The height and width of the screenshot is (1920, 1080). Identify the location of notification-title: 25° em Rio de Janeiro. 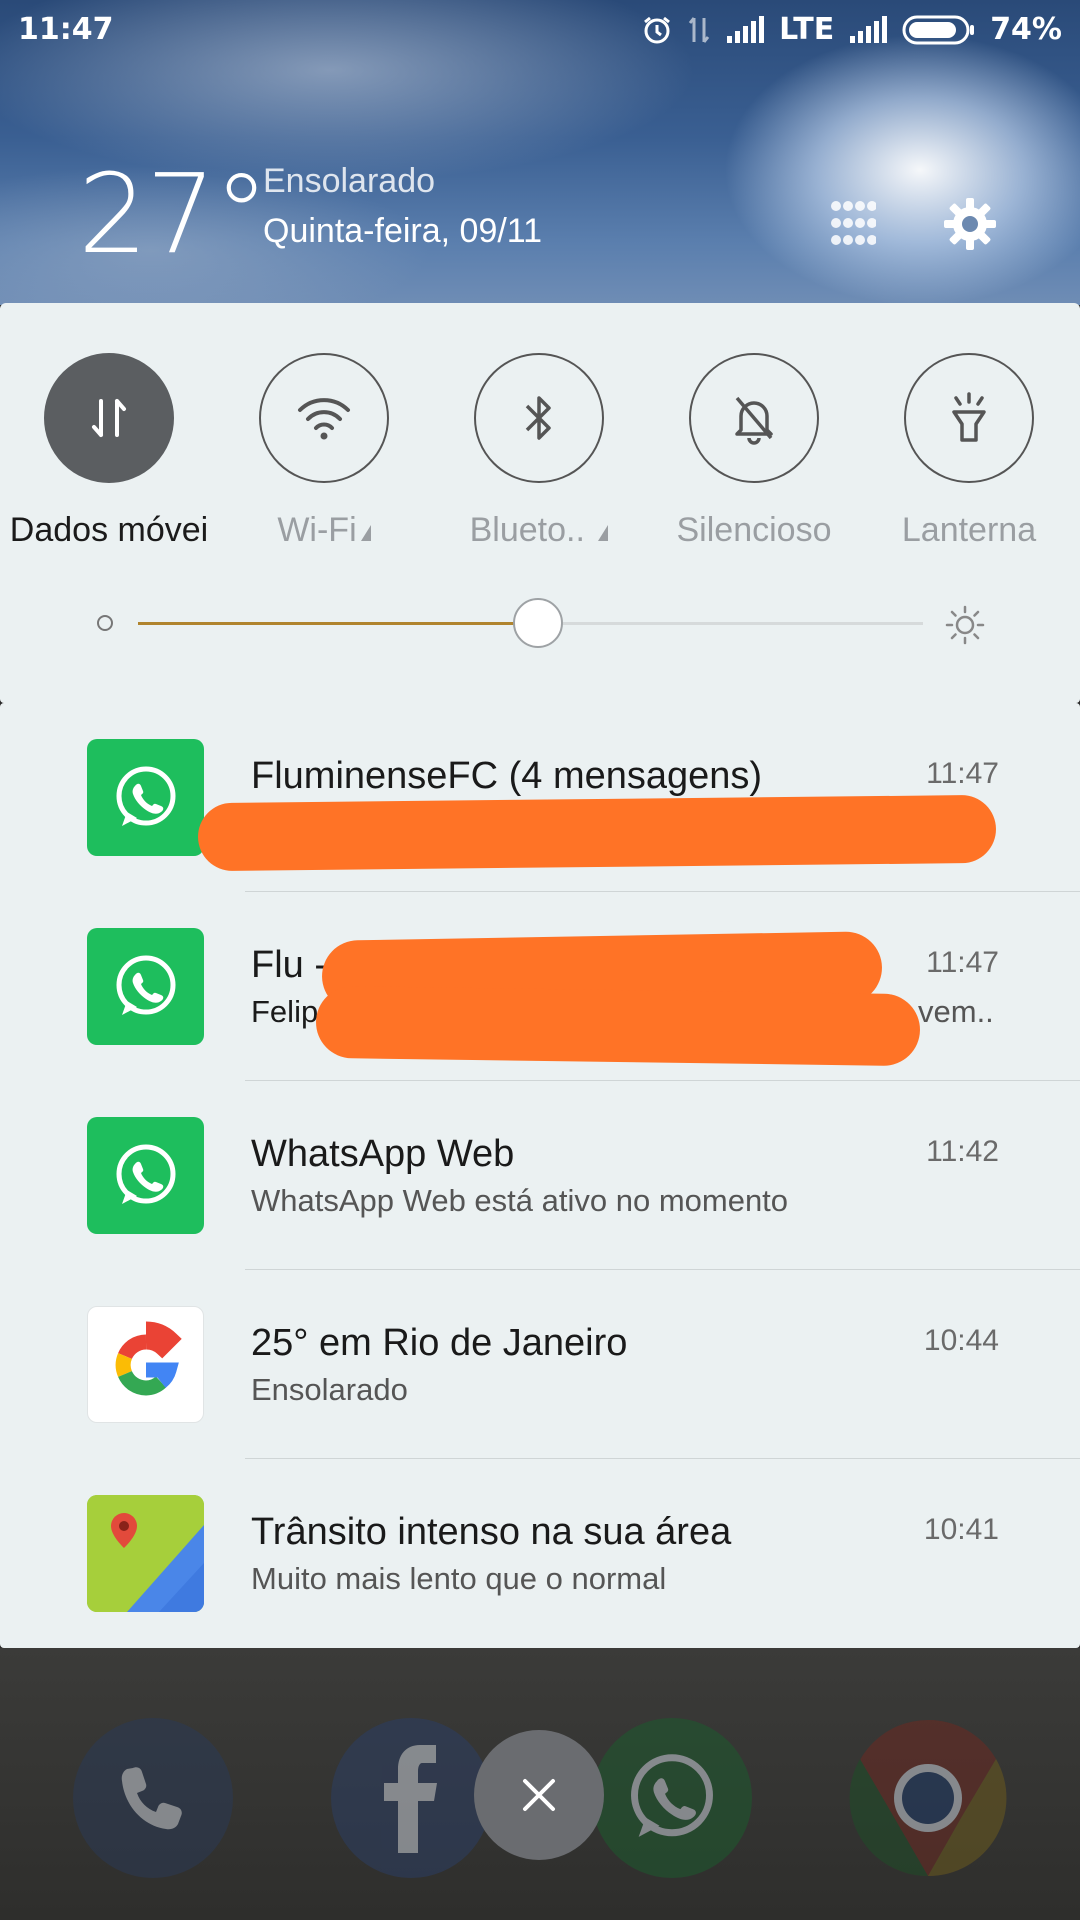
(439, 1343).